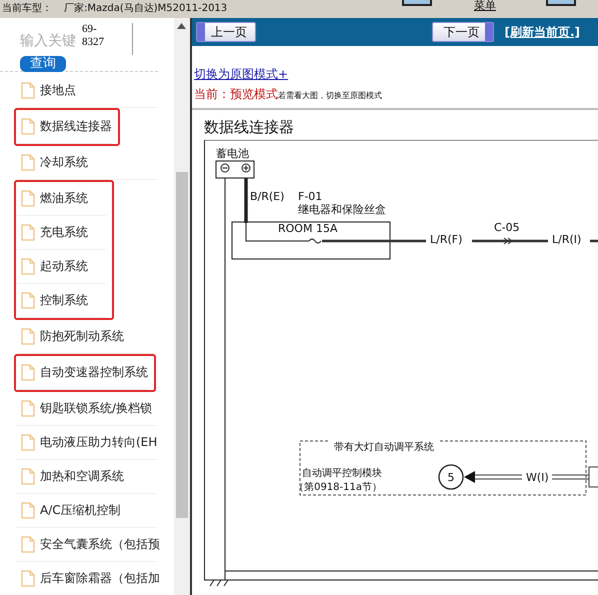 Image resolution: width=598 pixels, height=595 pixels. Describe the element at coordinates (226, 32) in the screenshot. I see `previous-page-button: 上一页` at that location.